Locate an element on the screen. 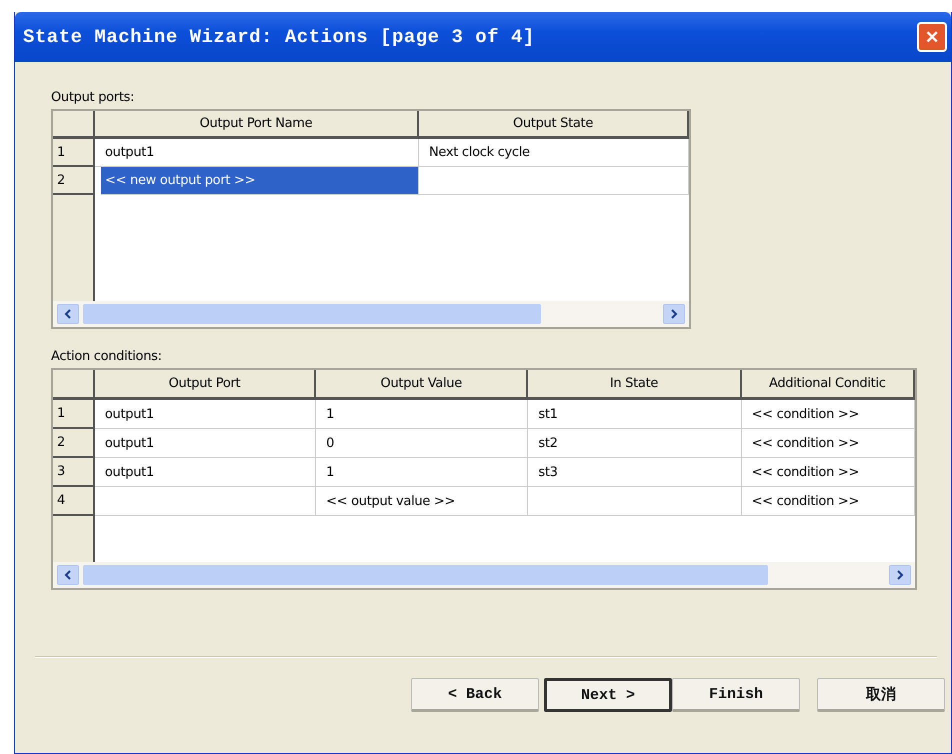 The image size is (952, 754). column-header: Output State is located at coordinates (554, 125).